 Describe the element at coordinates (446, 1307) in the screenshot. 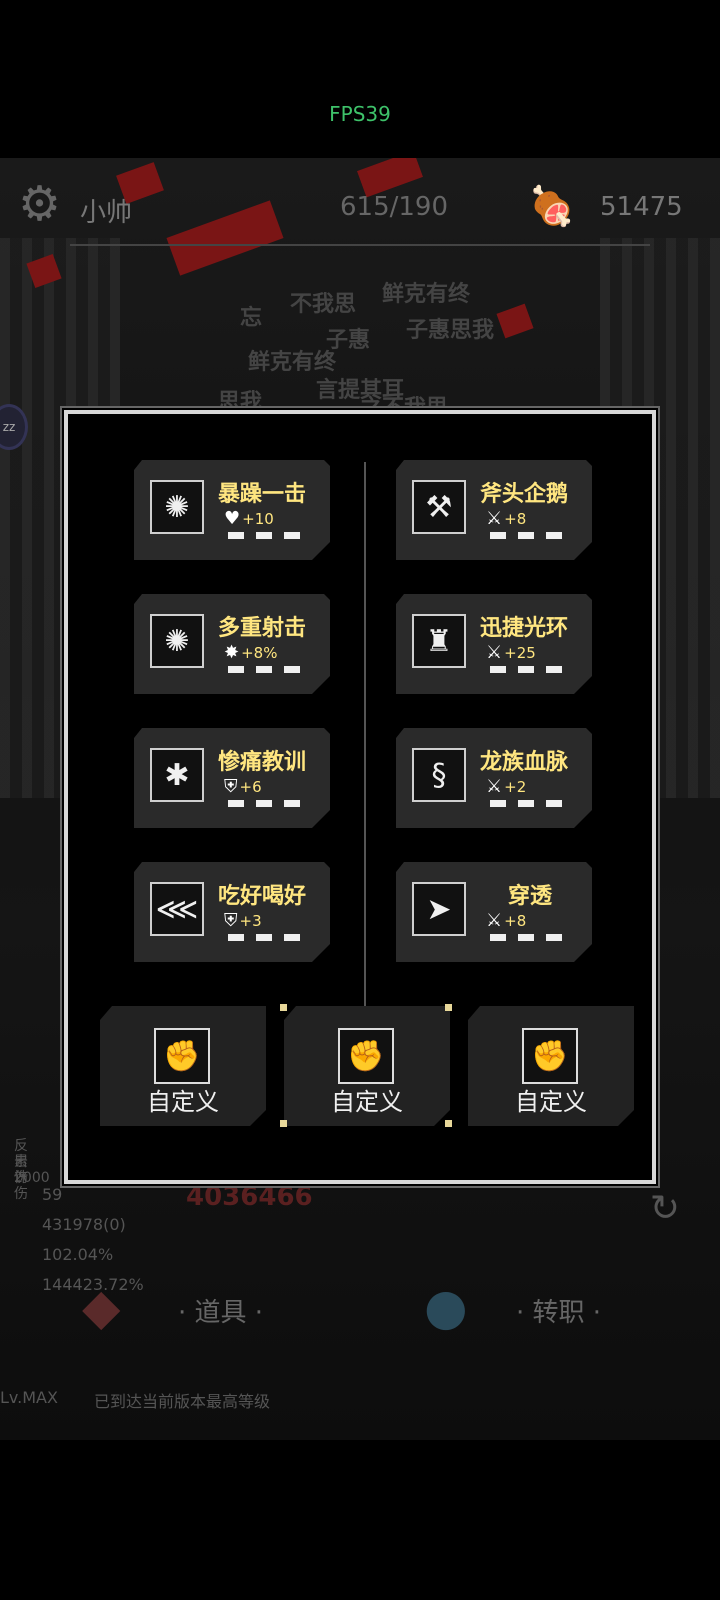

I see `bear-icon: ●` at that location.